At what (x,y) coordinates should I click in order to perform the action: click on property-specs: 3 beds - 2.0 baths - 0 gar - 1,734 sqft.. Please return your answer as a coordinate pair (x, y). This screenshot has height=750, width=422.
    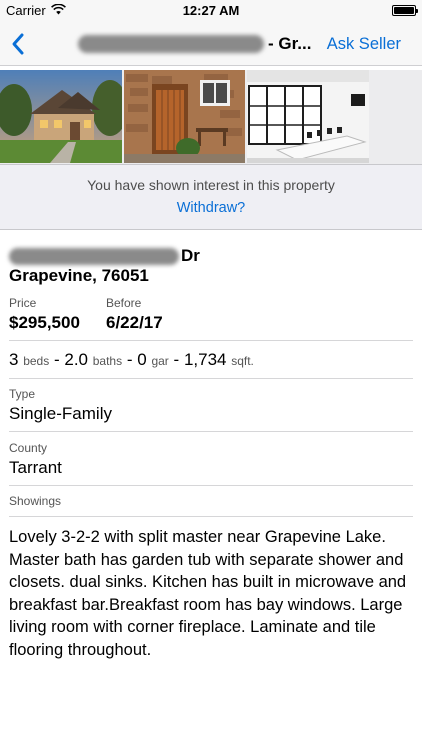
    Looking at the image, I should click on (131, 360).